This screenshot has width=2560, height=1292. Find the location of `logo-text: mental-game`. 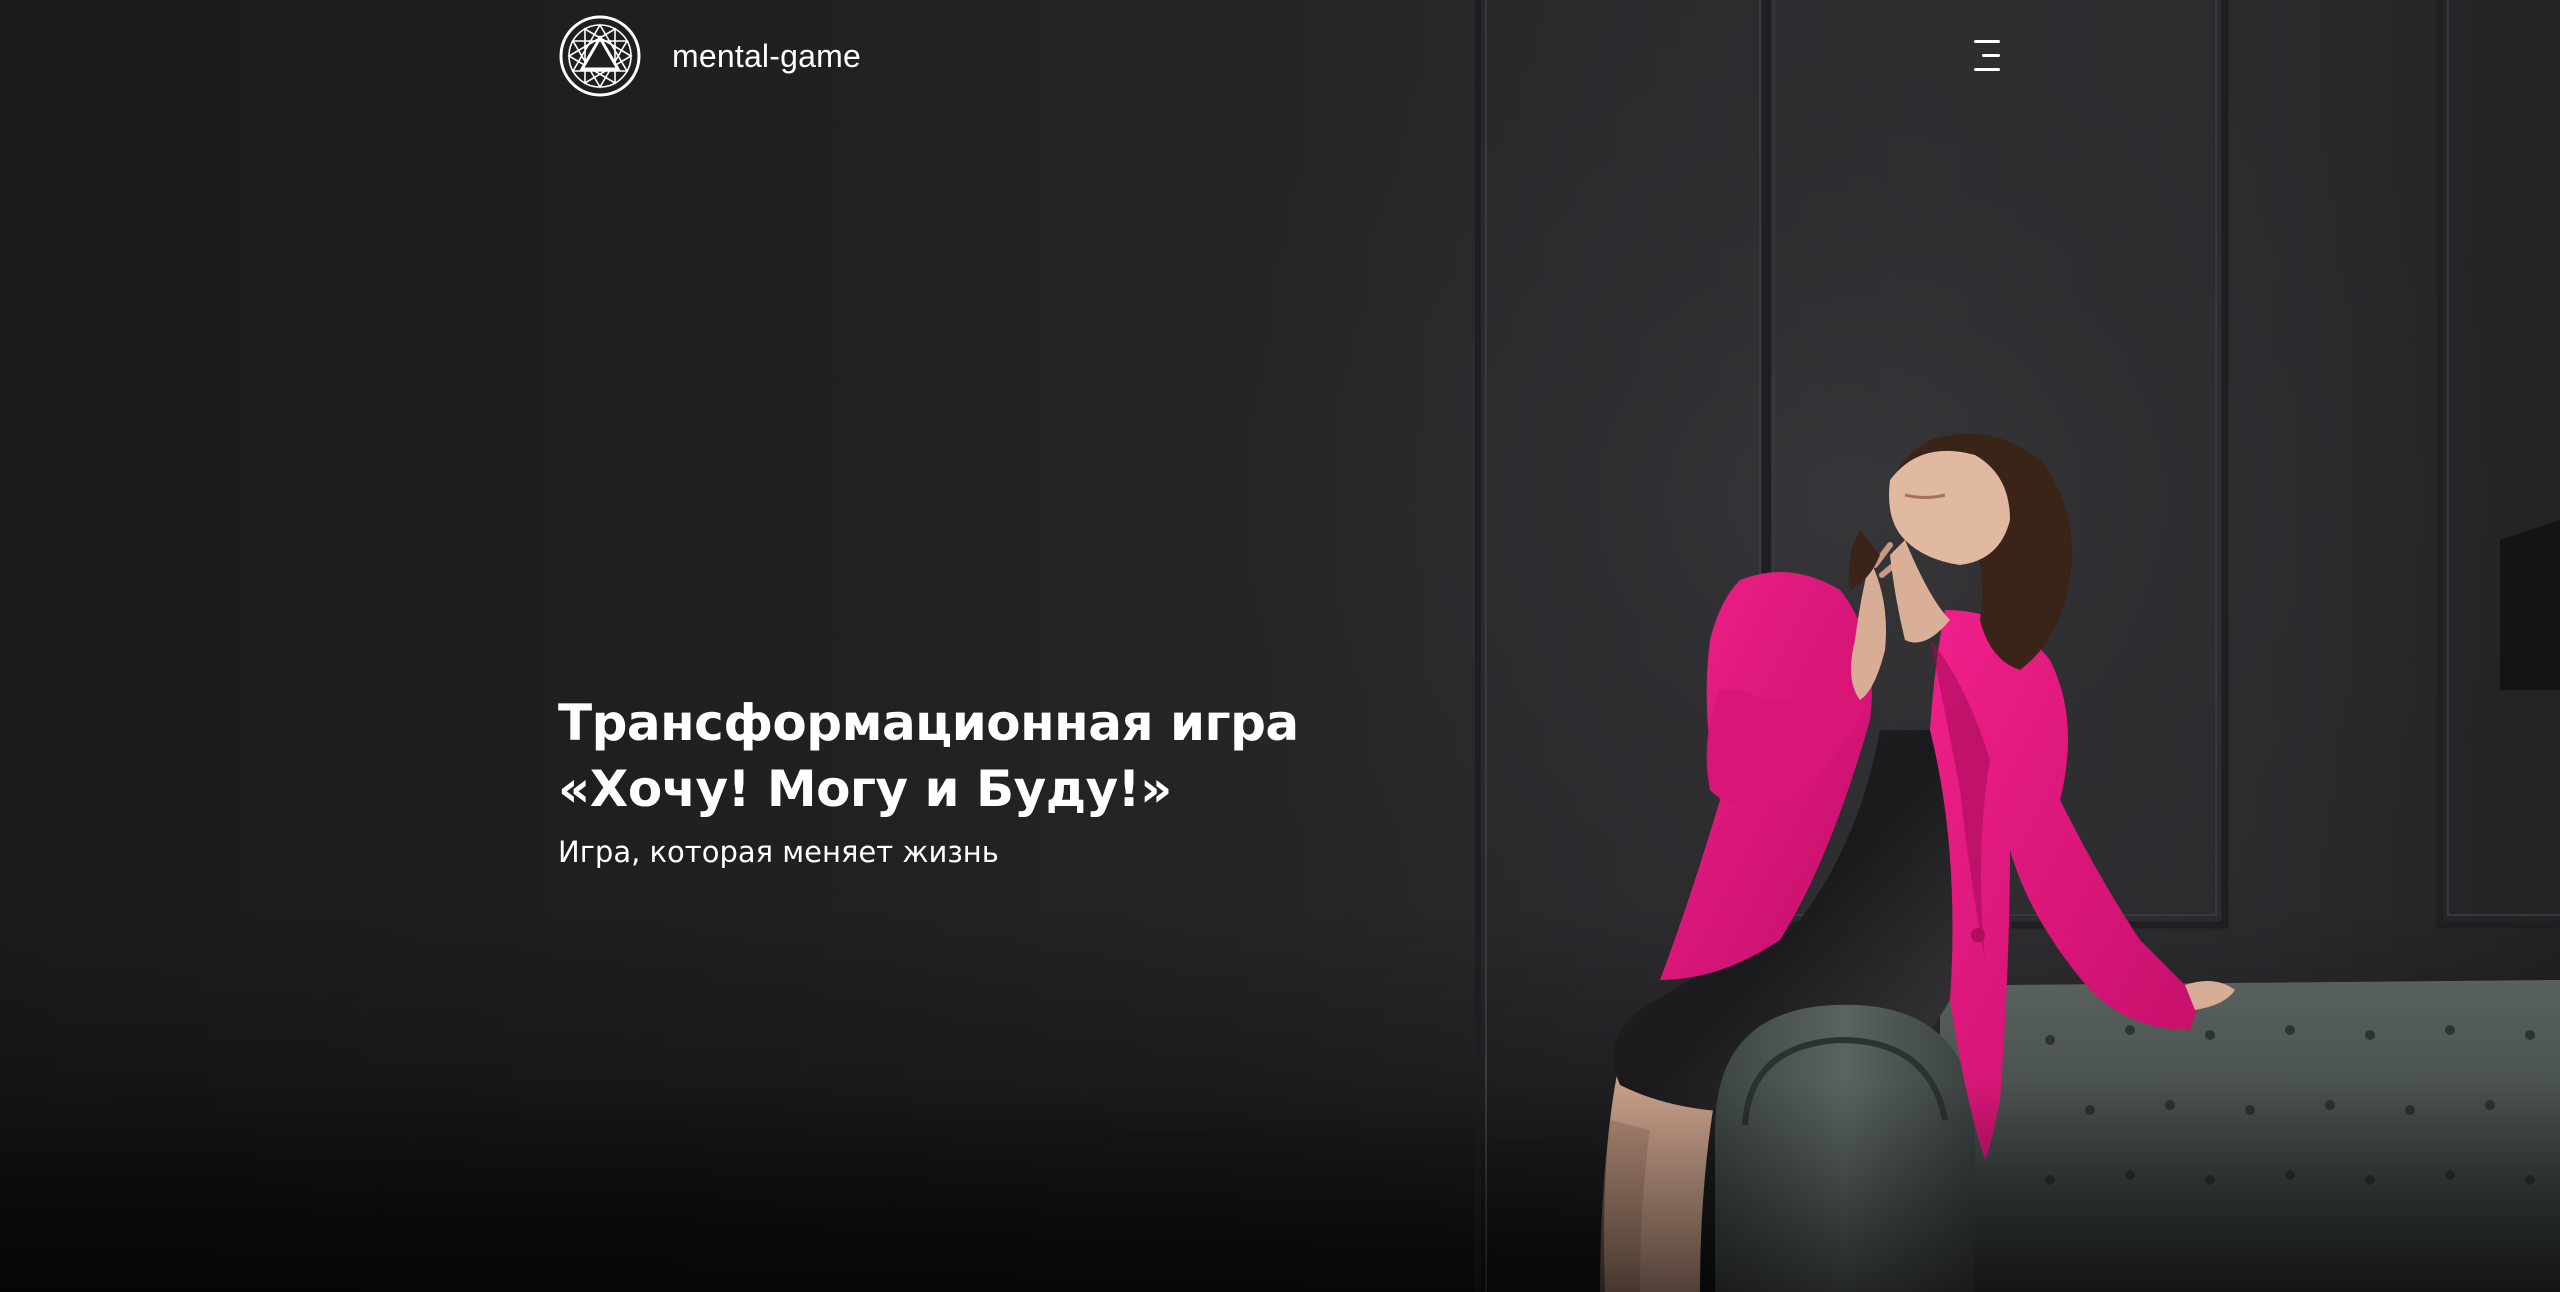

logo-text: mental-game is located at coordinates (766, 55).